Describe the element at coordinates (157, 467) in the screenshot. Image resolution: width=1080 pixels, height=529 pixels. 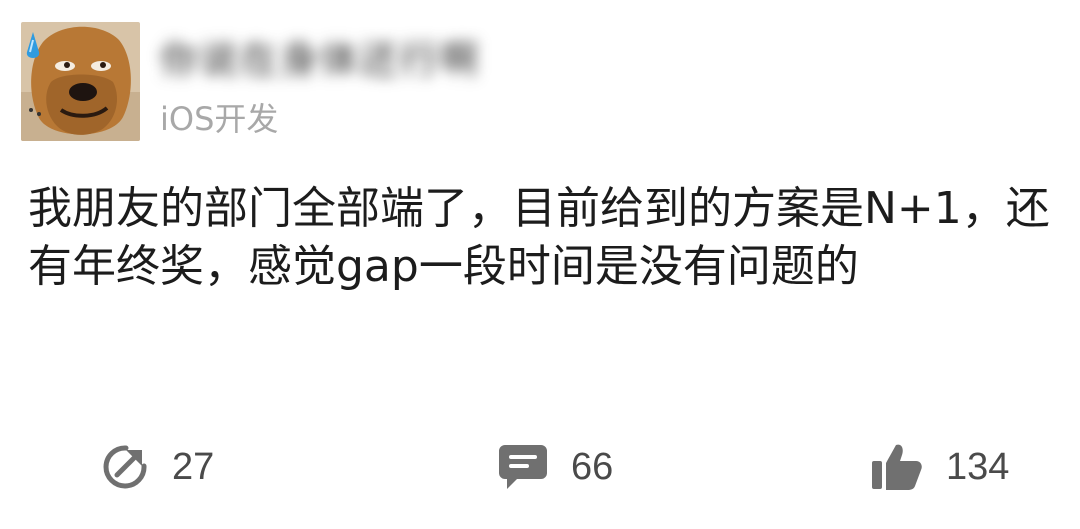
I see `share-button: 27` at that location.